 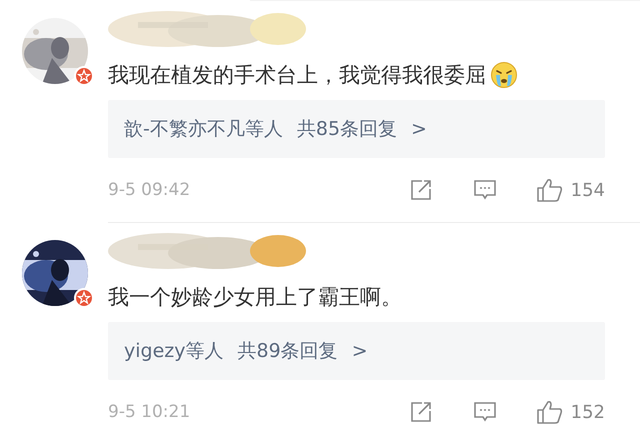 What do you see at coordinates (570, 412) in the screenshot?
I see `like-button: 152` at bounding box center [570, 412].